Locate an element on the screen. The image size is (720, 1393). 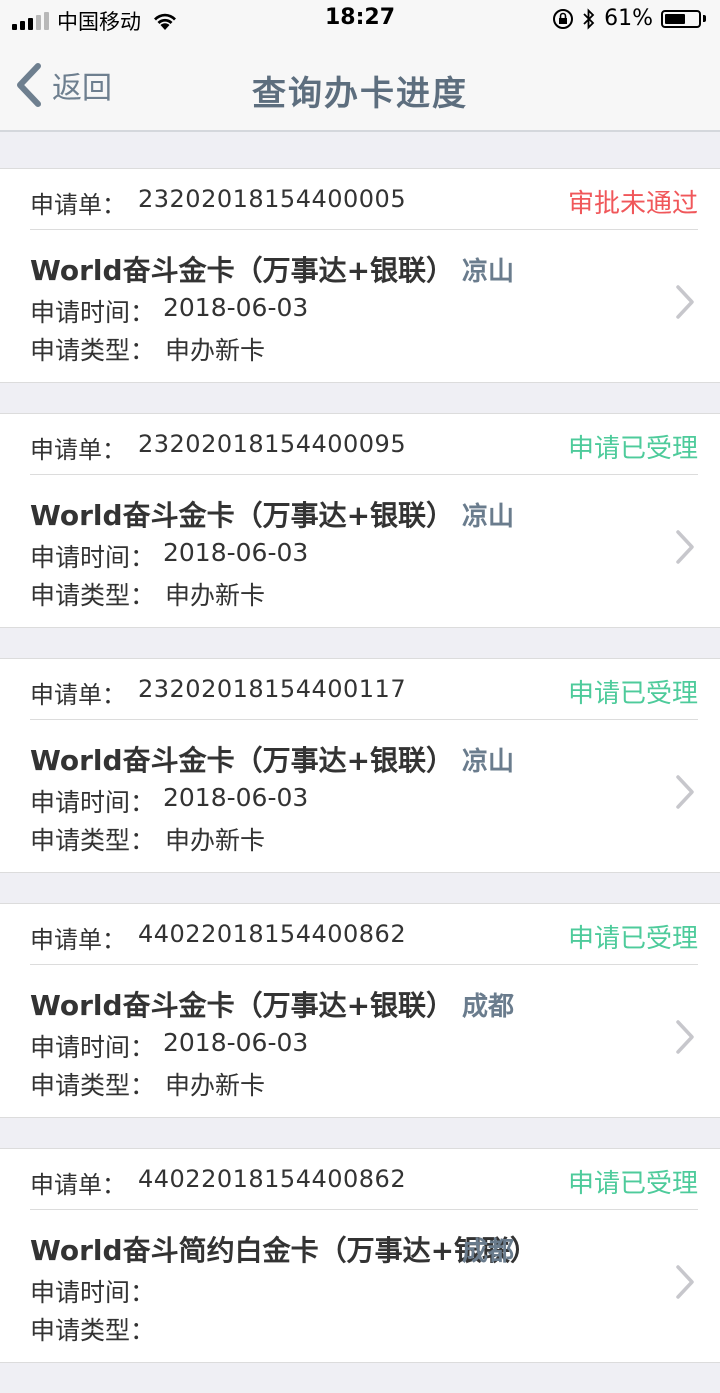
nav-bar: 返回 查询办卡进度 is located at coordinates (360, 86).